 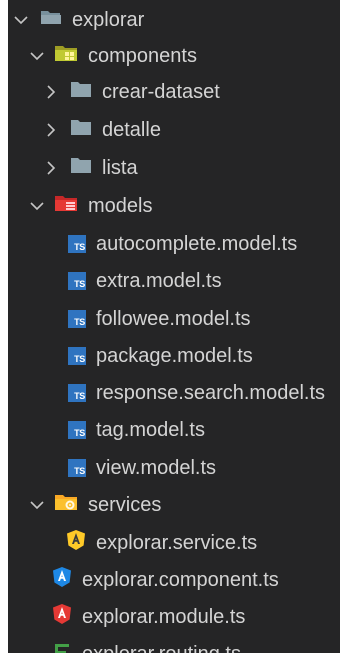 What do you see at coordinates (62, 617) in the screenshot?
I see `angular-module-icon` at bounding box center [62, 617].